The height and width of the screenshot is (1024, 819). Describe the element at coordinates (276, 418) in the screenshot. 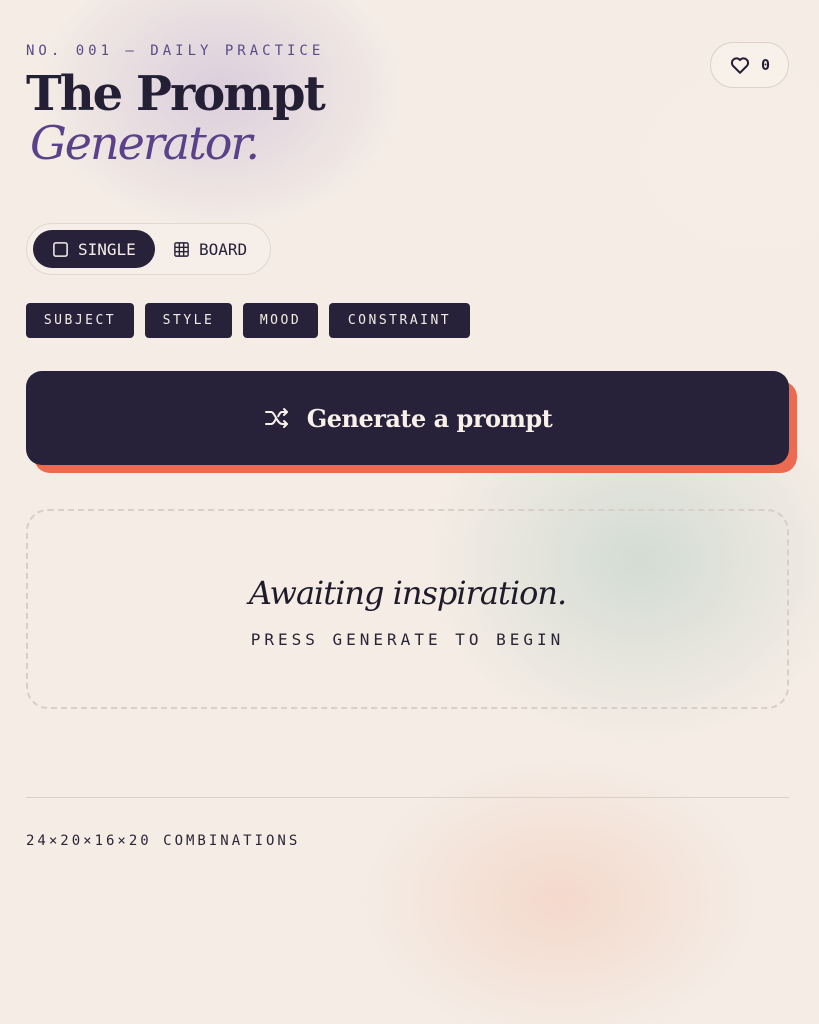

I see `shuffle-icon` at that location.